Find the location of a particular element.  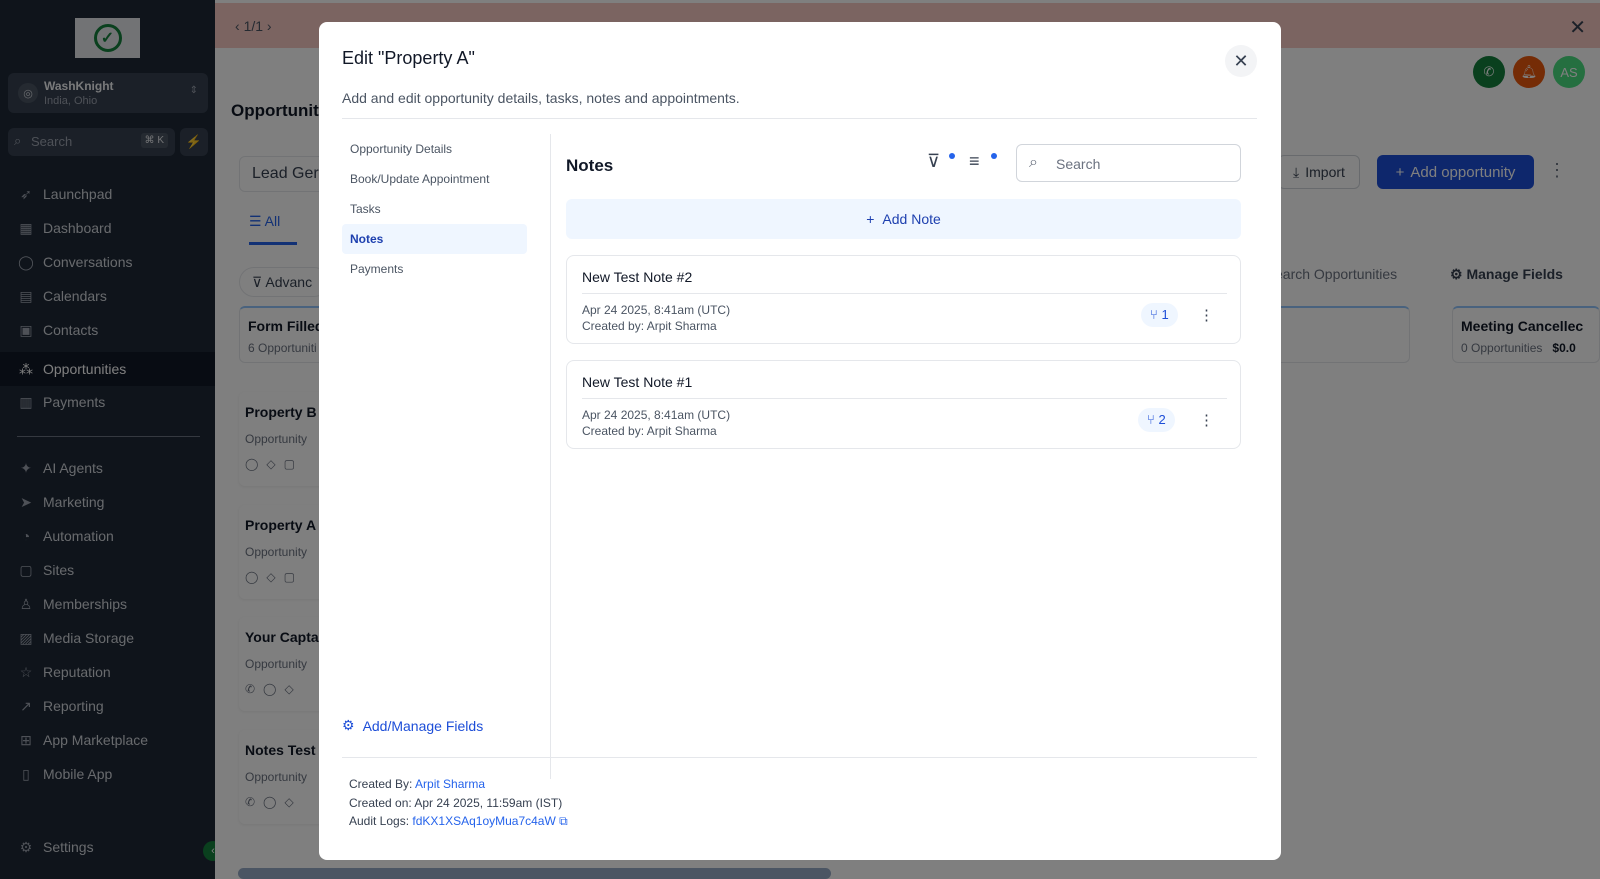

gear-icon: ⚙ is located at coordinates (348, 725).